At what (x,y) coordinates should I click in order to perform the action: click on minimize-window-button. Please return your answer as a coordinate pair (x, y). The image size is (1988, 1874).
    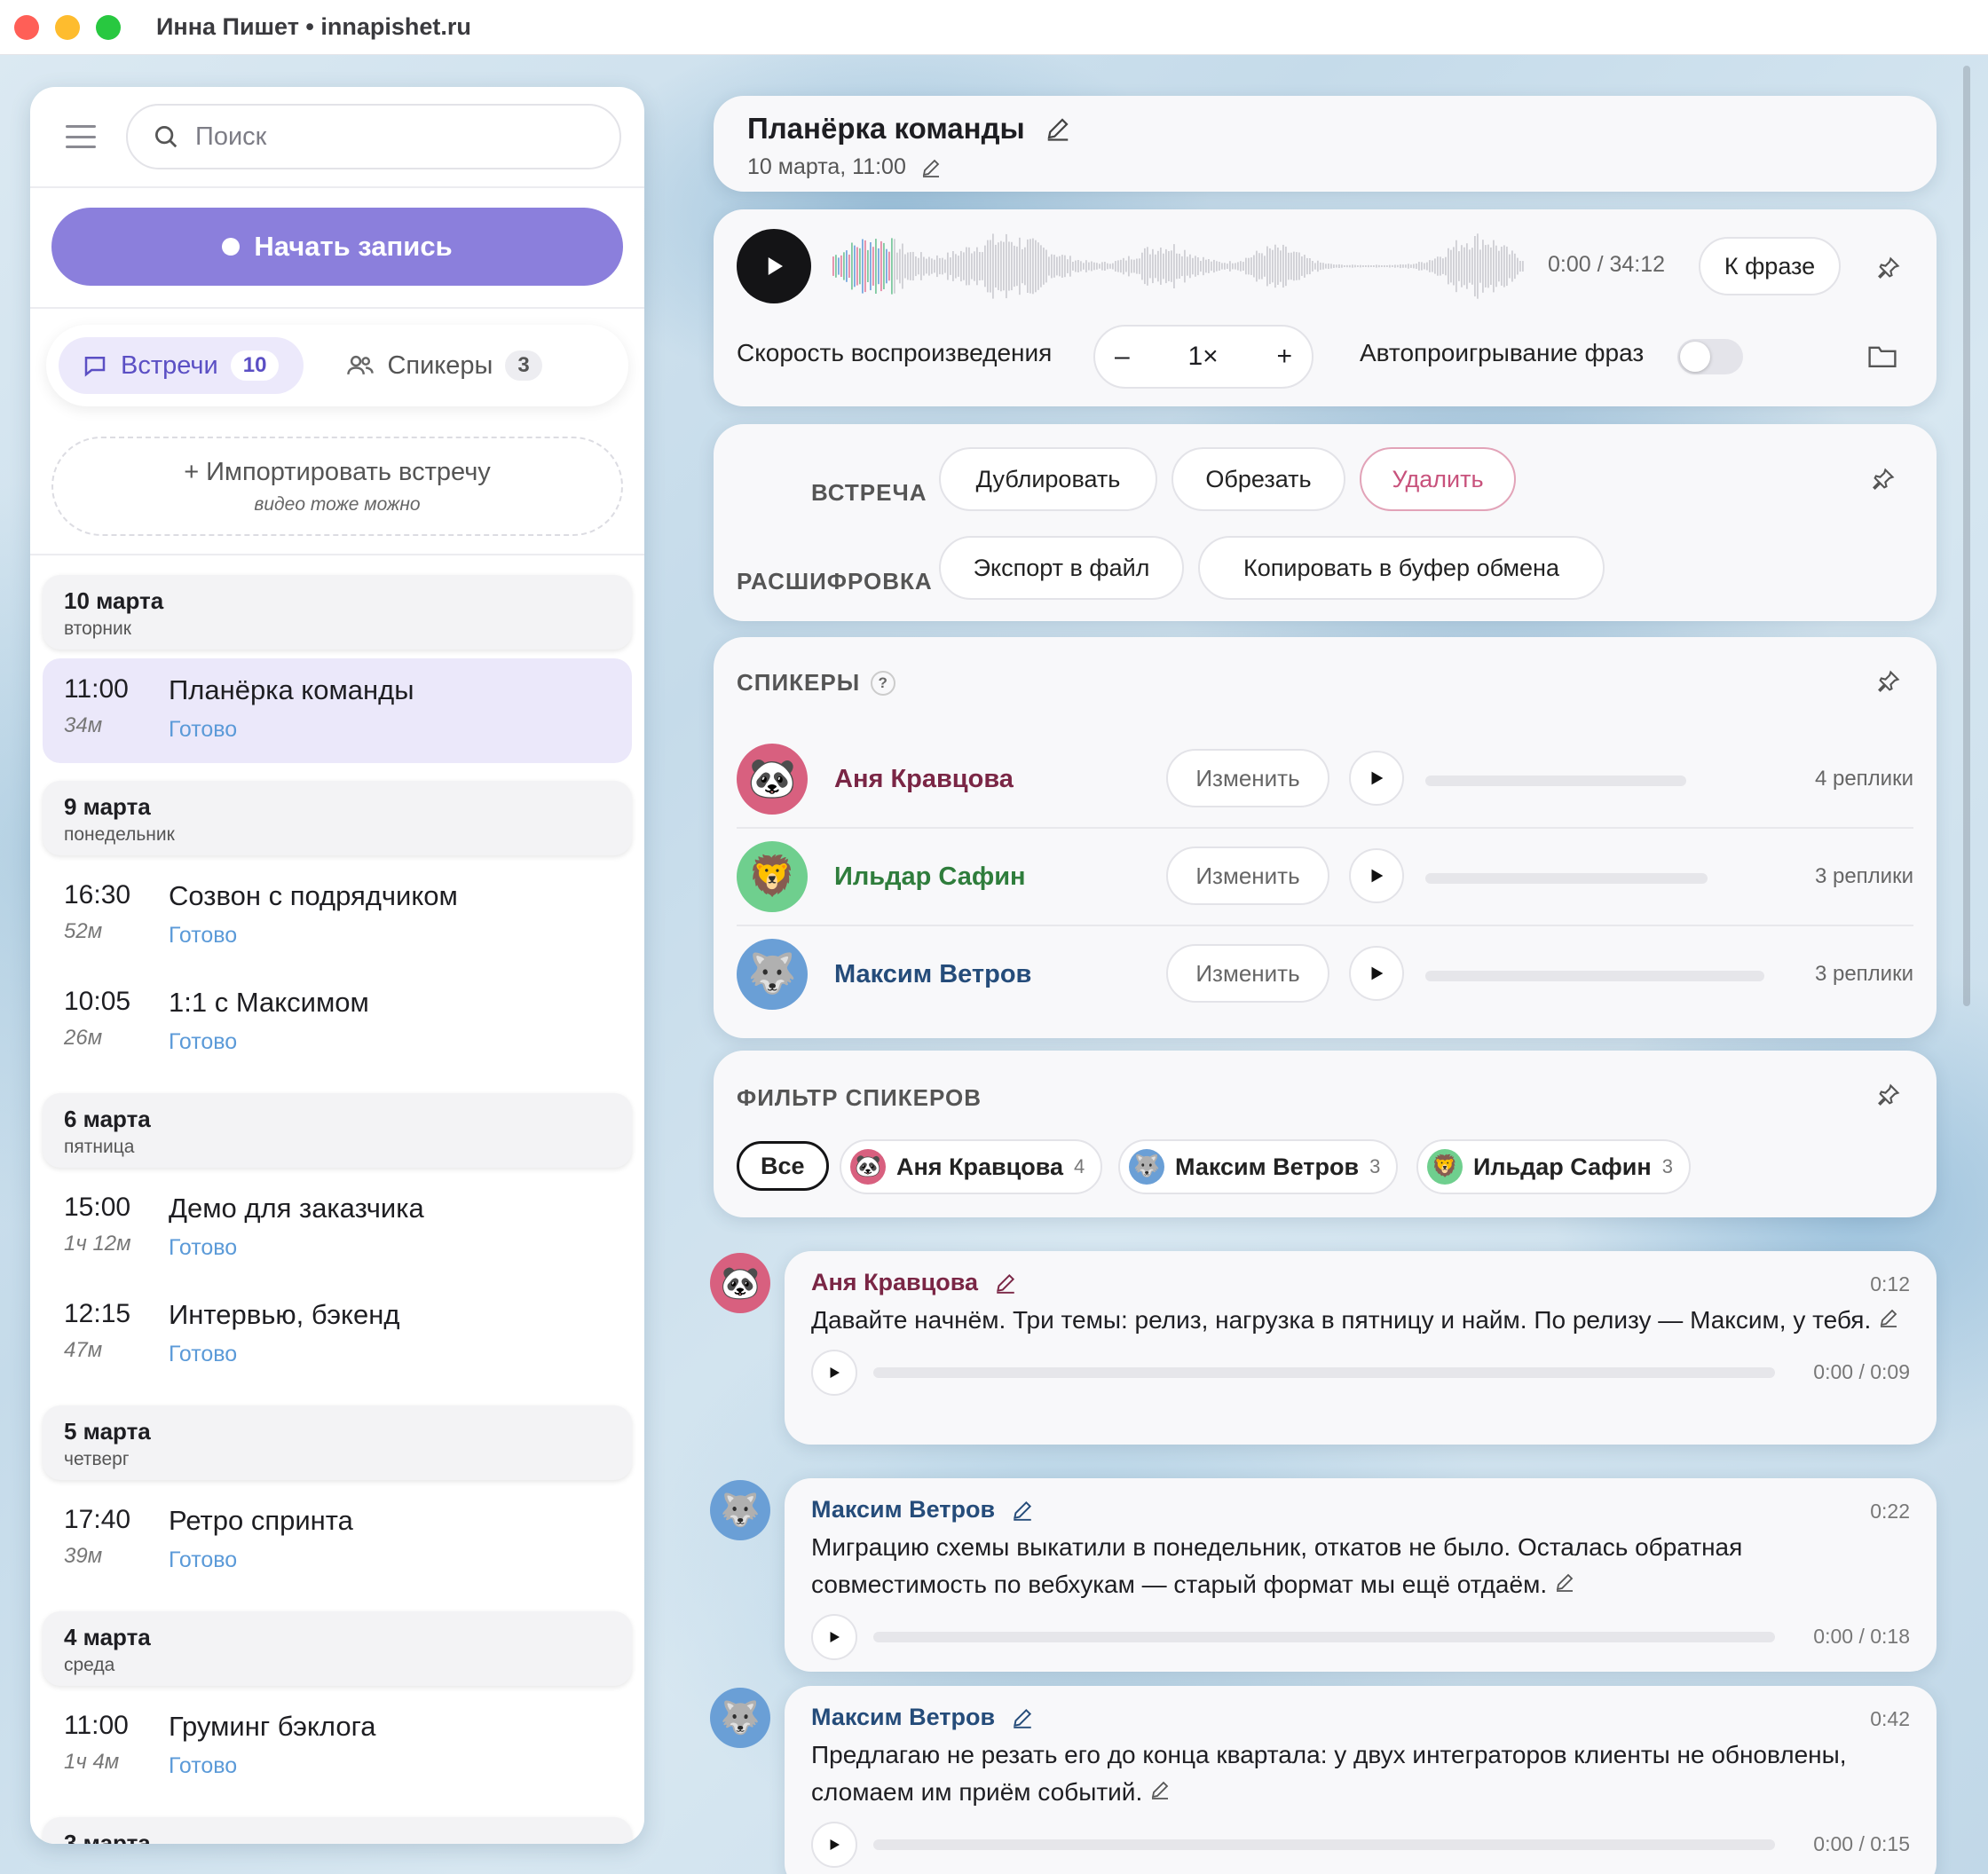
    Looking at the image, I should click on (67, 27).